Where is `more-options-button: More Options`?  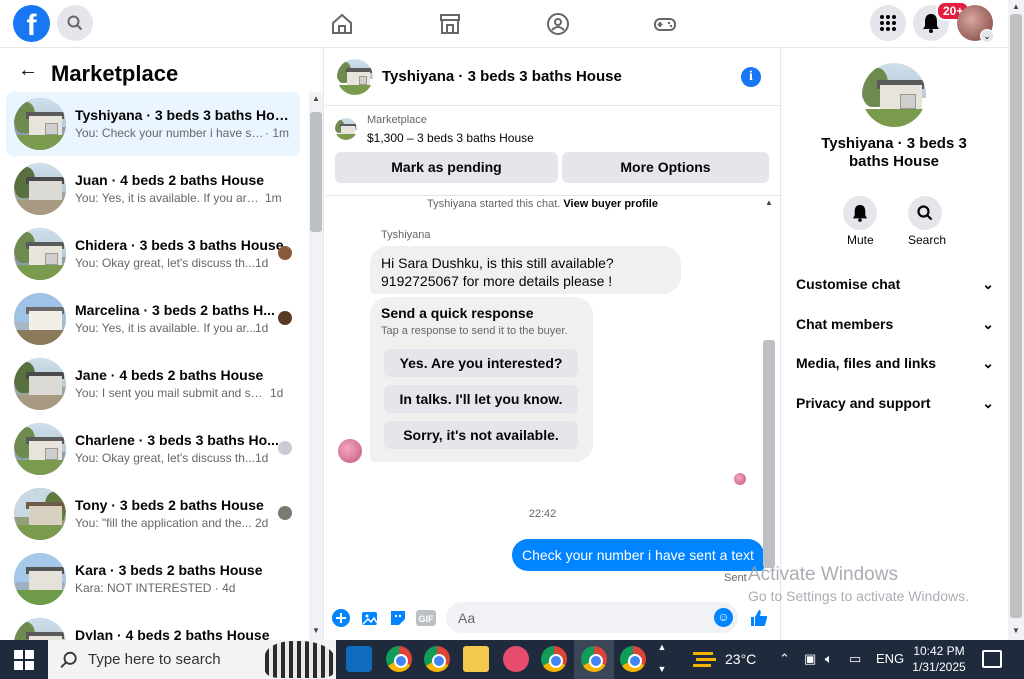
more-options-button: More Options is located at coordinates (665, 167).